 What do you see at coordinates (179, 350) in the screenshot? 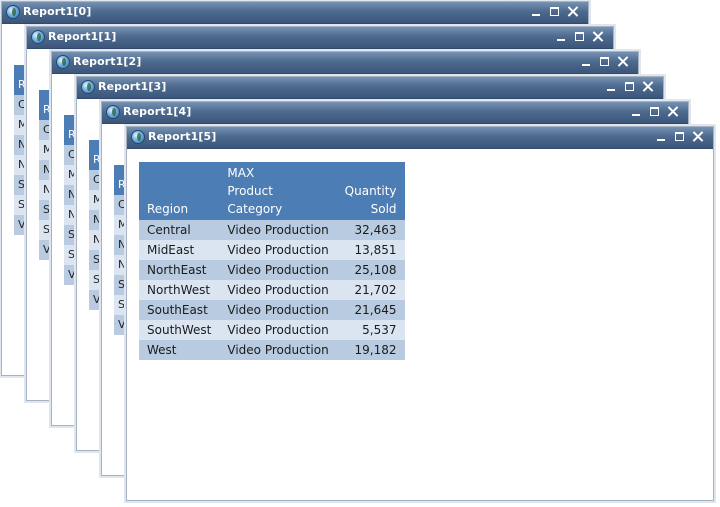
I see `region-cell: West` at bounding box center [179, 350].